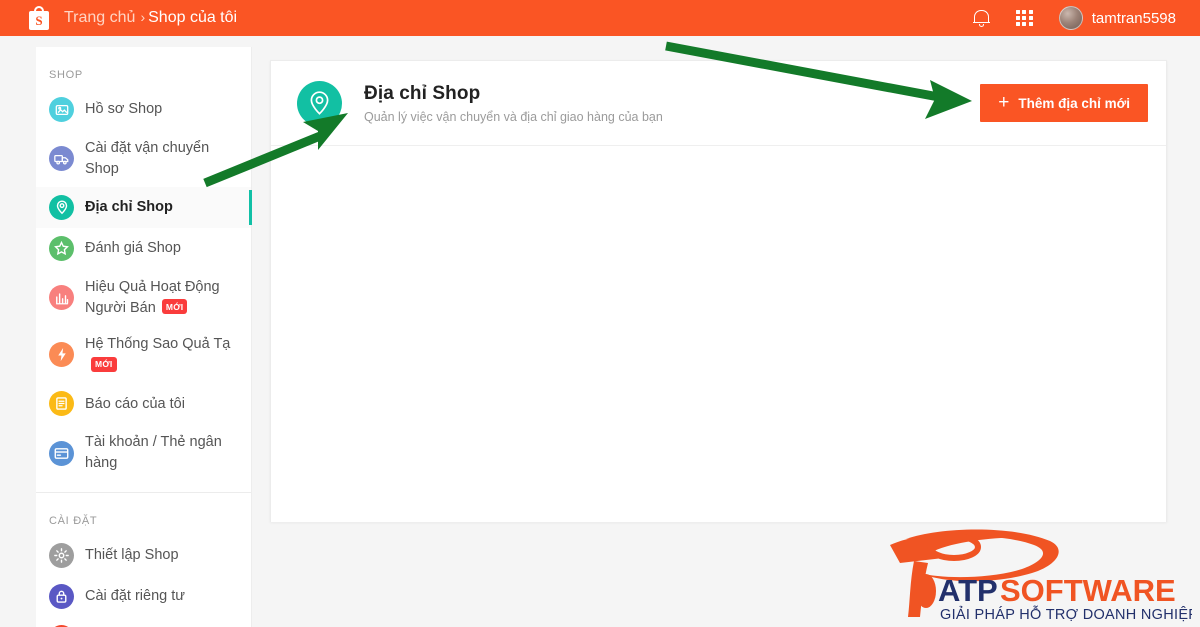  Describe the element at coordinates (99, 18) in the screenshot. I see `breadcrumb-home: Trang chủ` at that location.